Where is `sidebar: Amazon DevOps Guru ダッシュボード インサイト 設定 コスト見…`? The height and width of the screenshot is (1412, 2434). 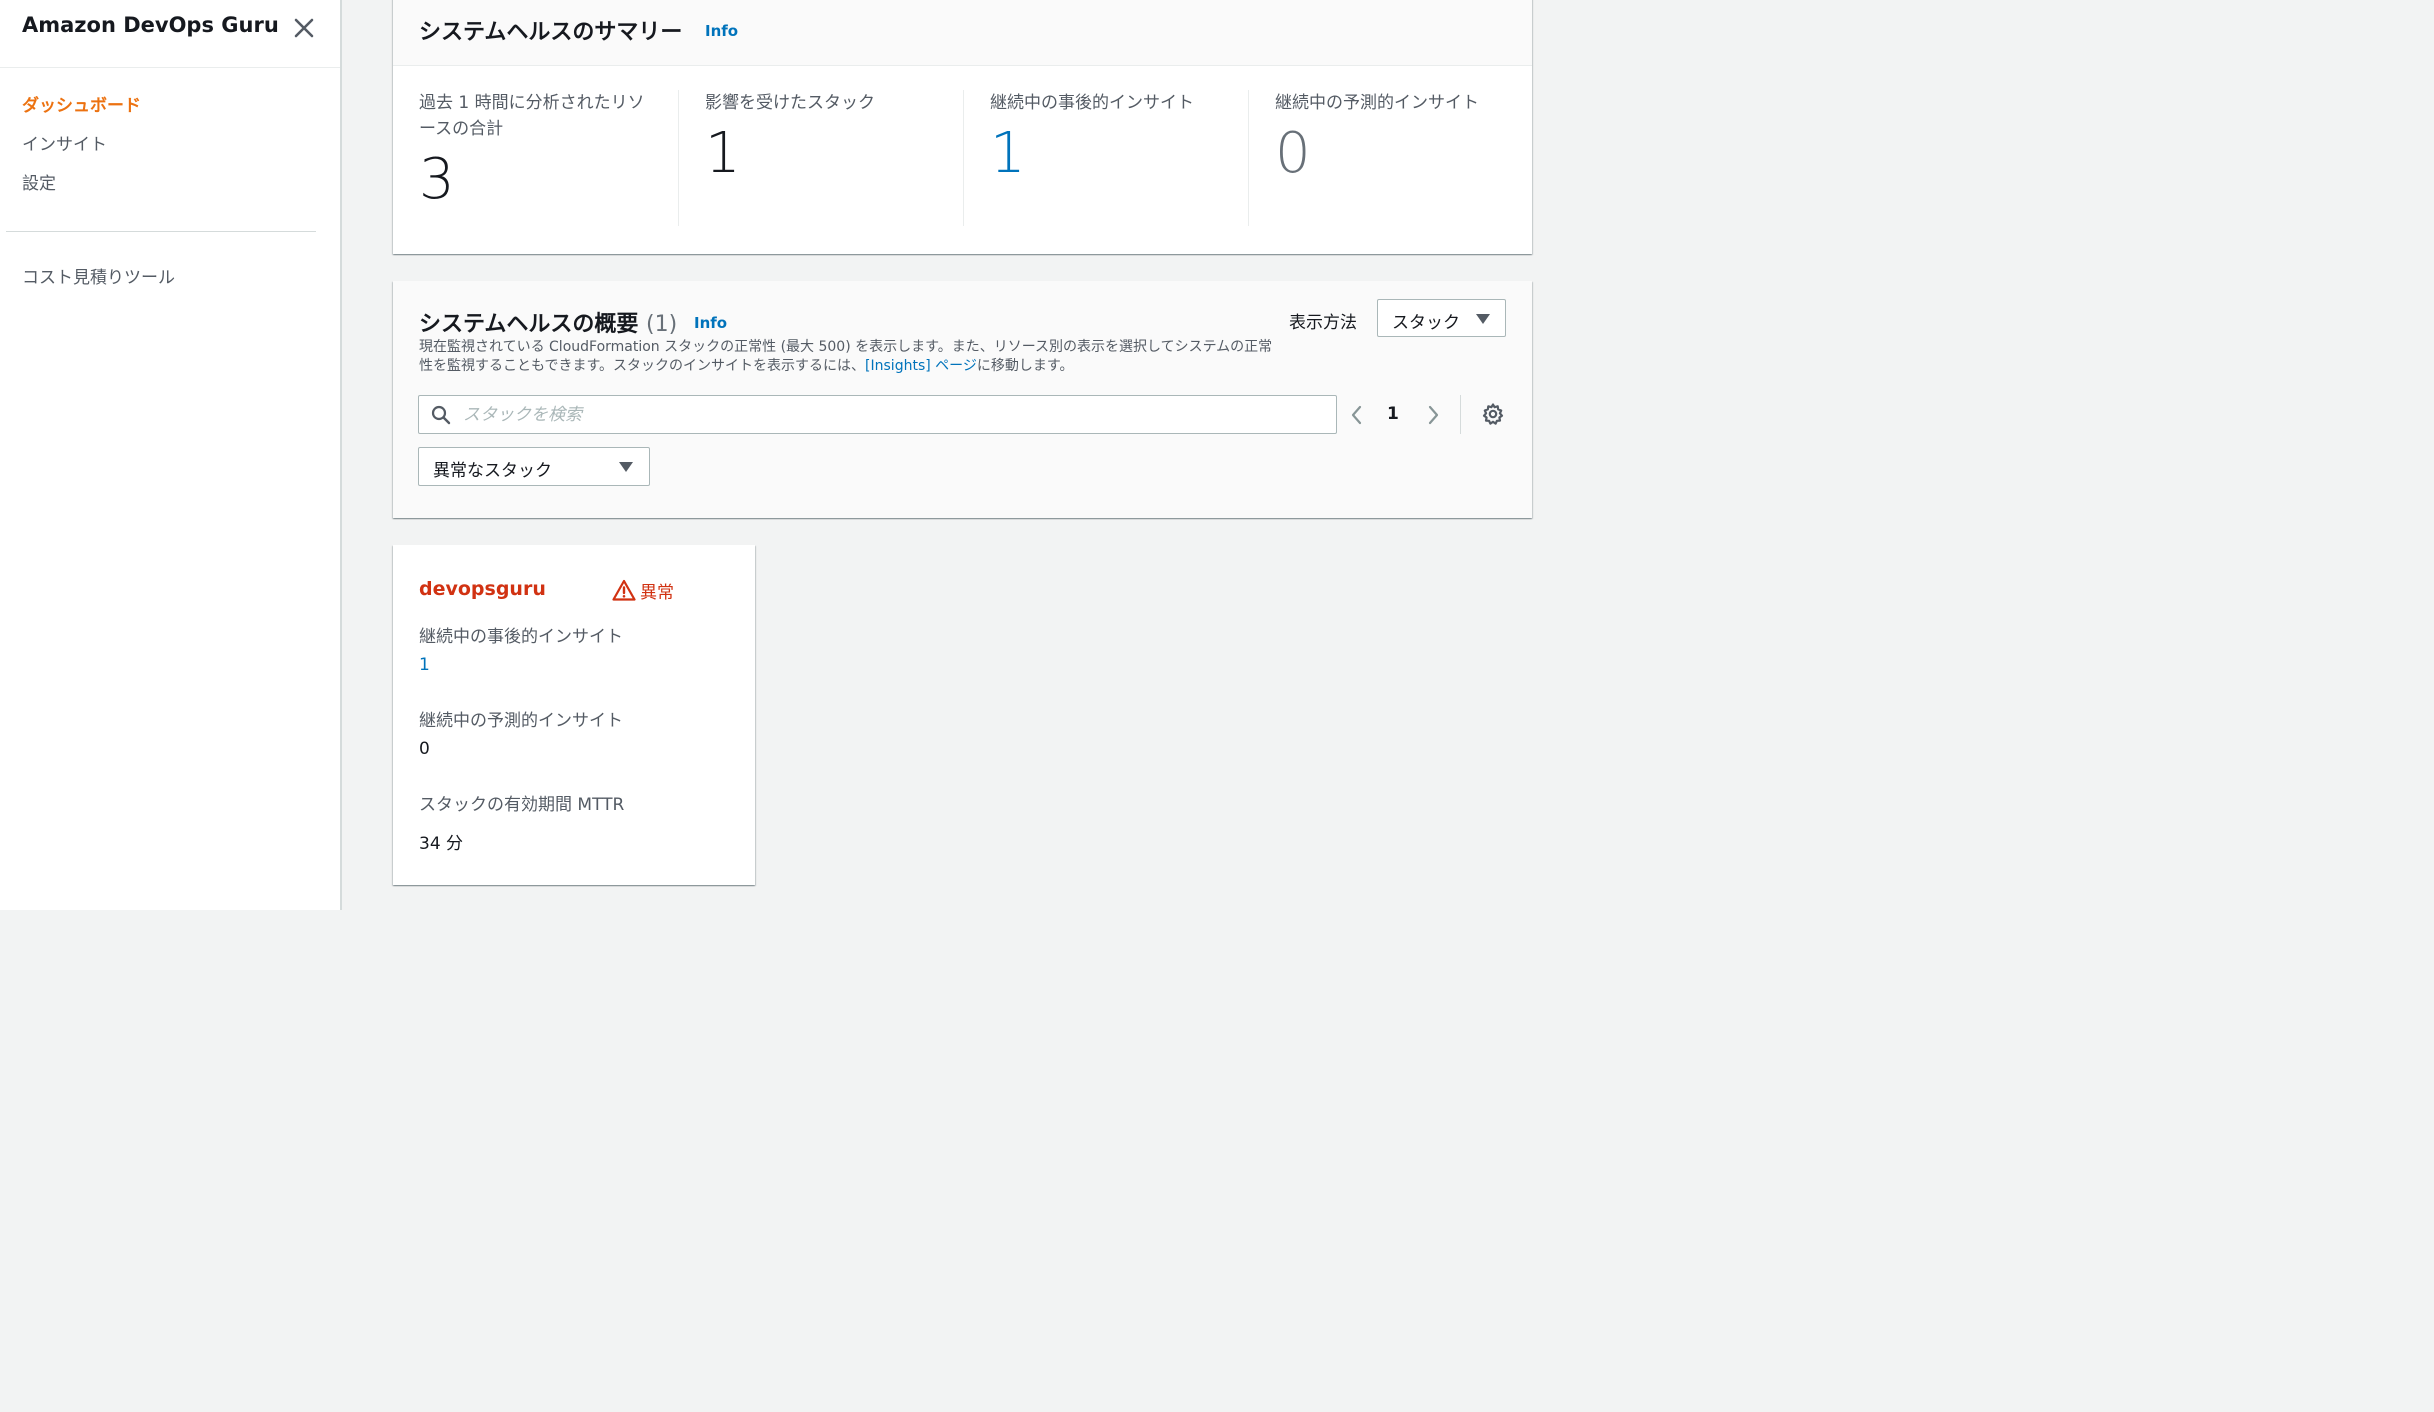
sidebar: Amazon DevOps Guru ダッシュボード インサイト 設定 コスト見… is located at coordinates (171, 455).